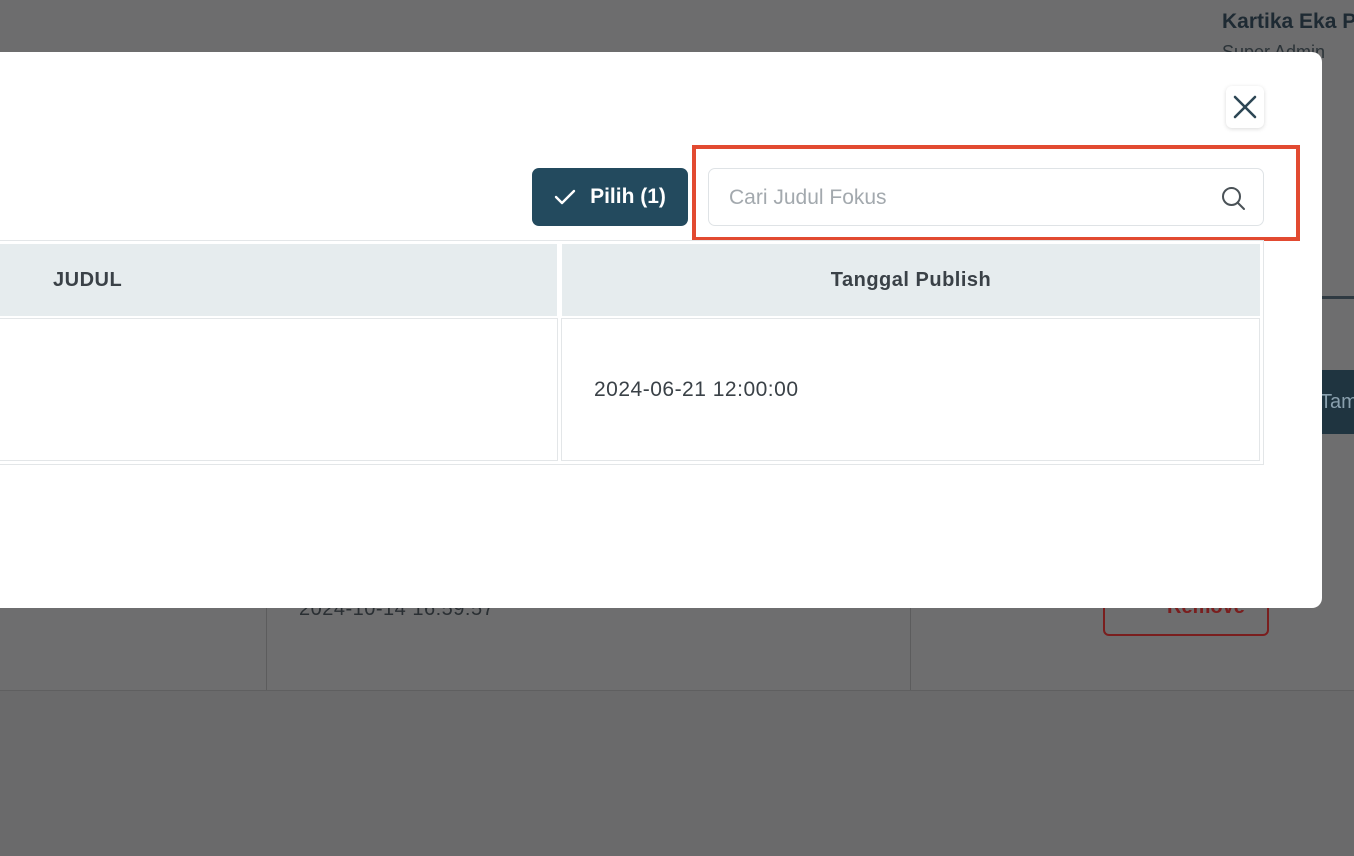 The image size is (1354, 856). I want to click on select-button: Pilih (1), so click(610, 197).